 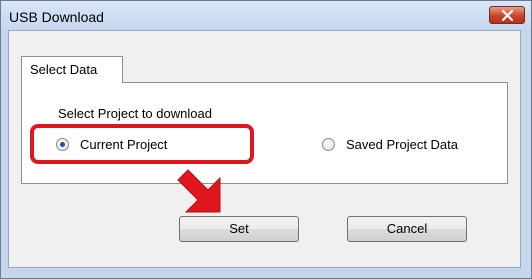 I want to click on window-title: USB Download, so click(x=56, y=17).